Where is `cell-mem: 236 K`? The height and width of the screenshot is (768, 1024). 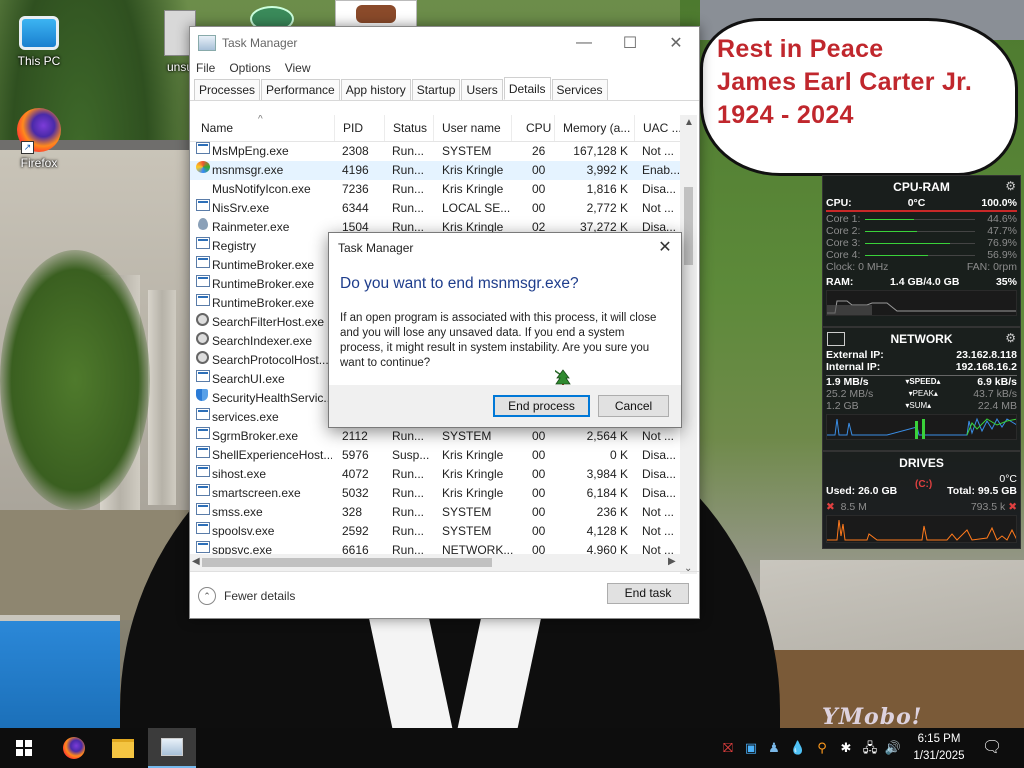
cell-mem: 236 K is located at coordinates (612, 512).